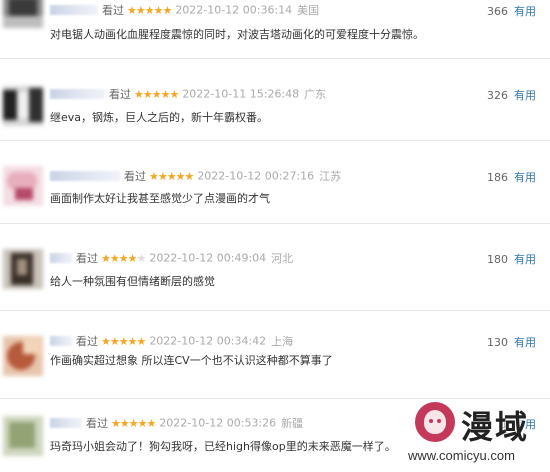  I want to click on vote-area: 326 有用, so click(511, 95).